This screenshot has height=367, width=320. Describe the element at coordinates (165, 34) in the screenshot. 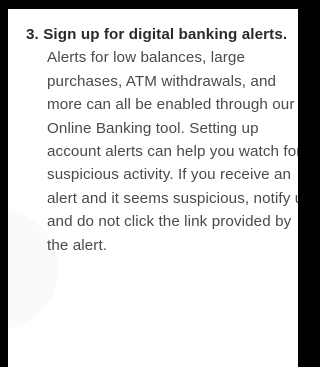

I see `tip-heading: Sign up for digital banking alerts.` at that location.